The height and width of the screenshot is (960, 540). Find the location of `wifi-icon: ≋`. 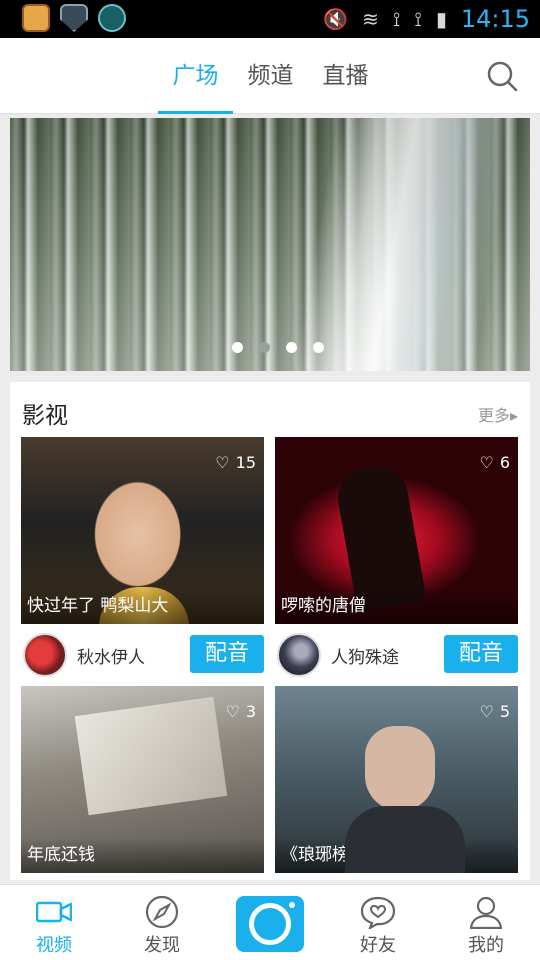

wifi-icon: ≋ is located at coordinates (370, 19).